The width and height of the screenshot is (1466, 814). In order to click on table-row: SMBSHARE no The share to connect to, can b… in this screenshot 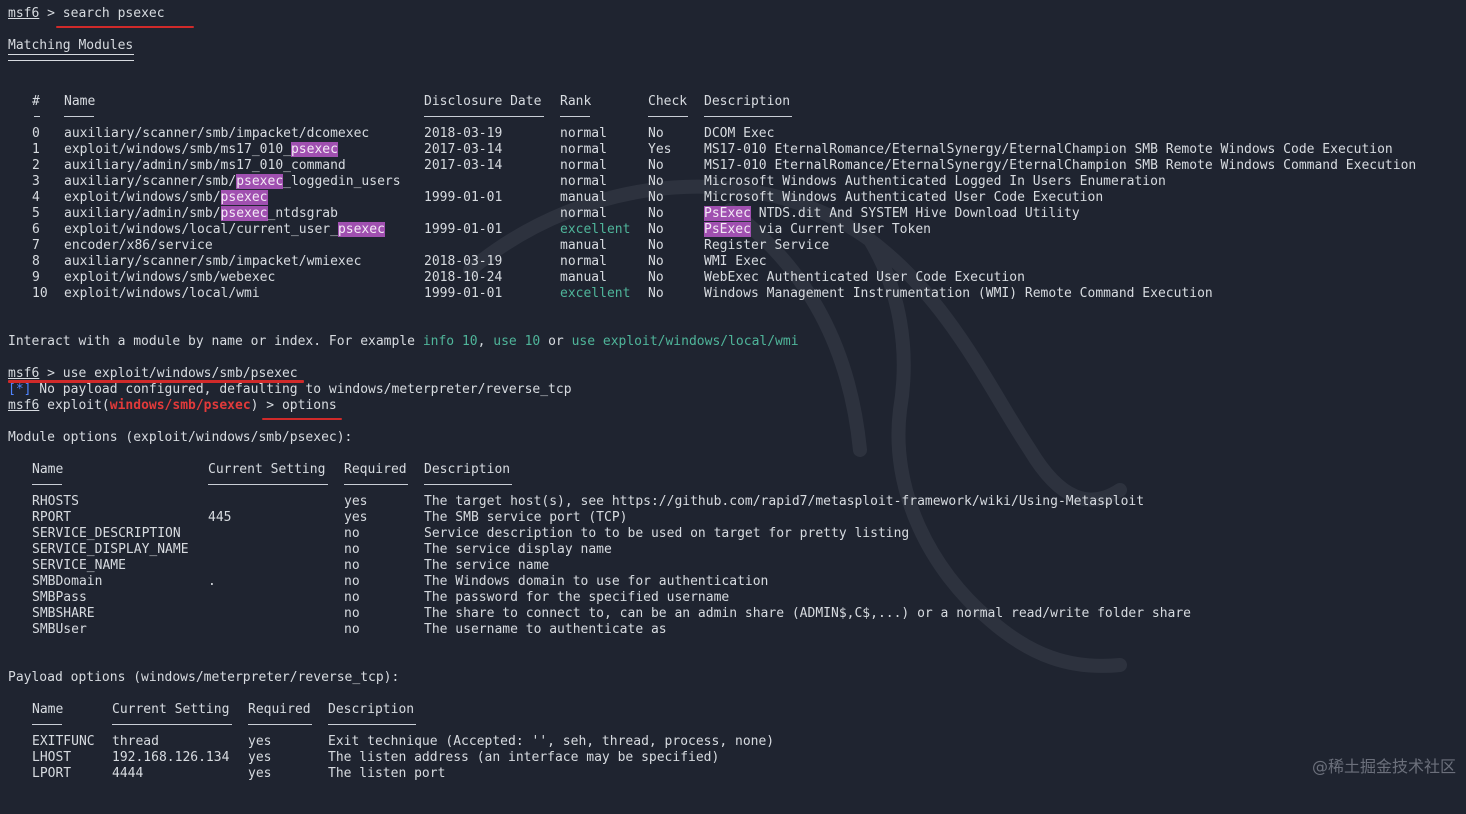, I will do `click(737, 614)`.